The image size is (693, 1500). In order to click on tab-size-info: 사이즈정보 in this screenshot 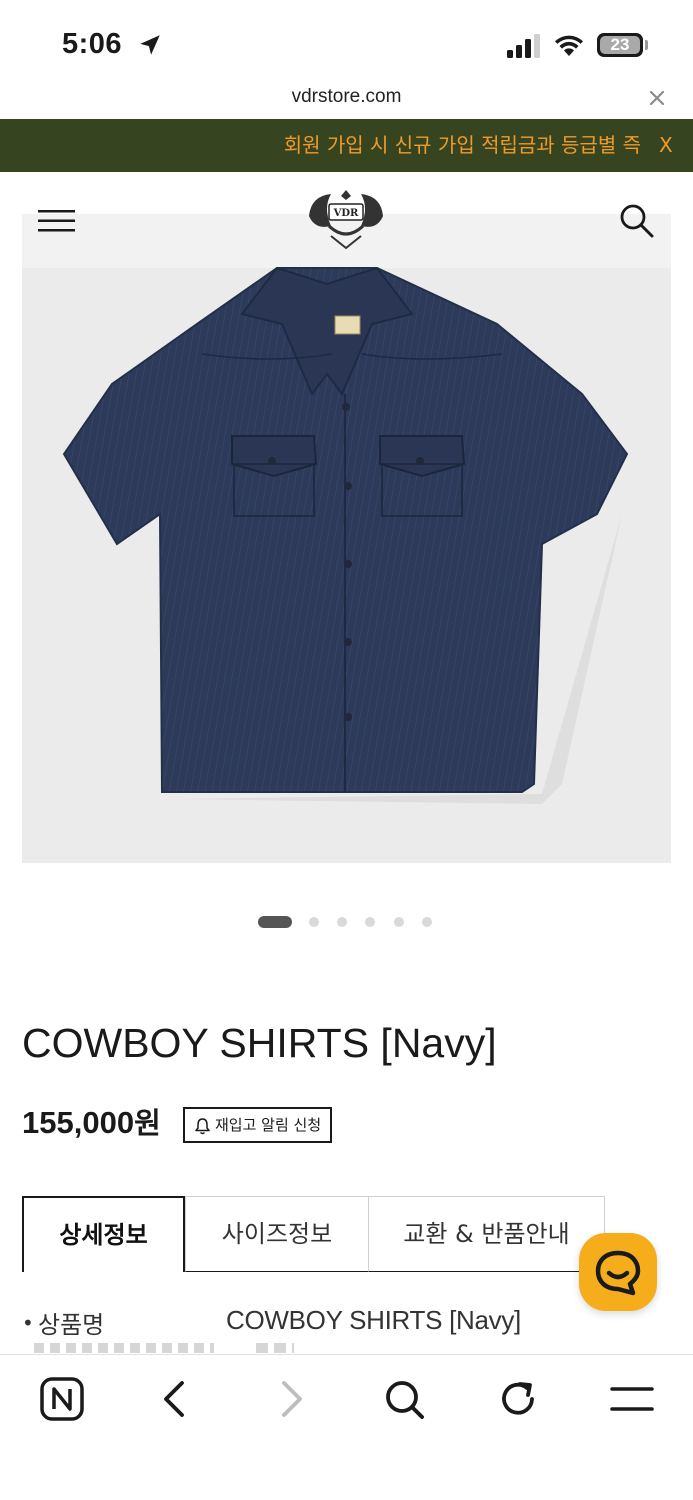, I will do `click(277, 1234)`.